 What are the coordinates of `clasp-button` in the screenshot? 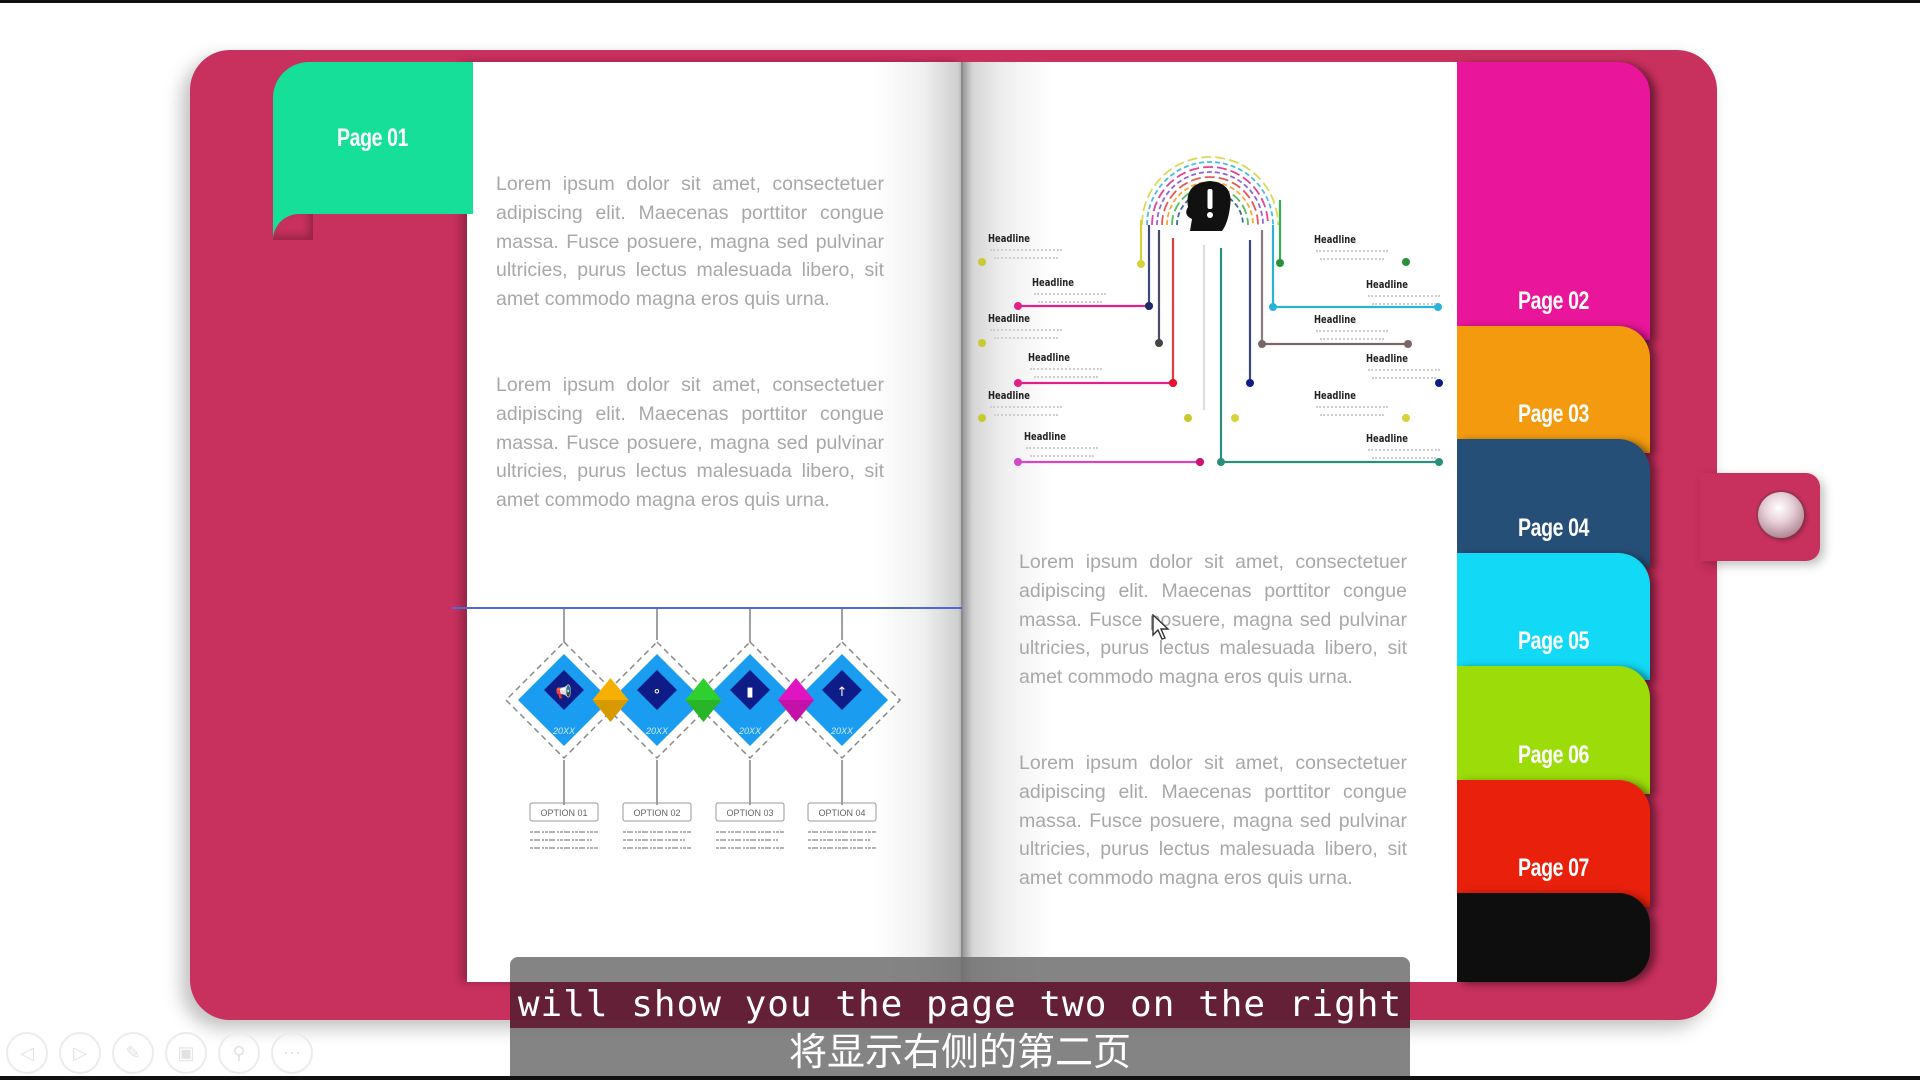 It's located at (1781, 515).